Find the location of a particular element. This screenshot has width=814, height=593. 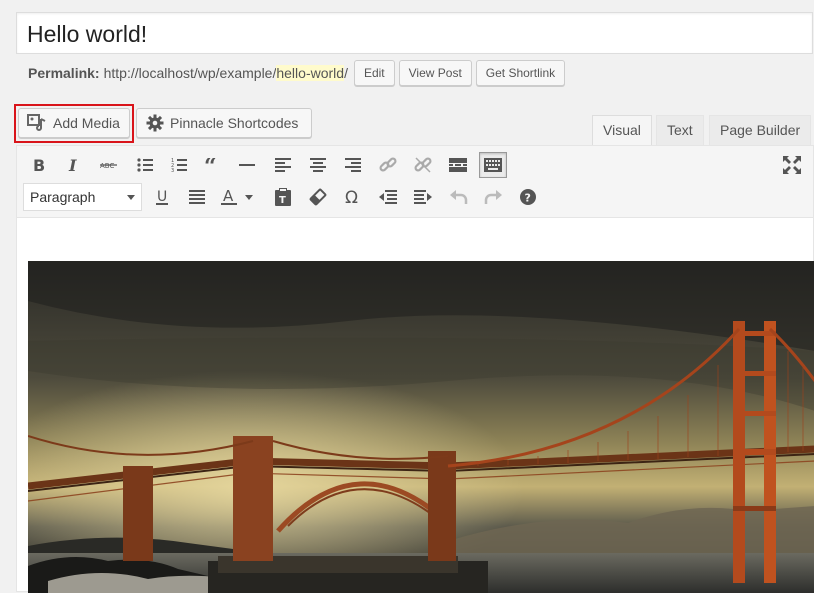

post-title-input: Hello world! is located at coordinates (414, 33).